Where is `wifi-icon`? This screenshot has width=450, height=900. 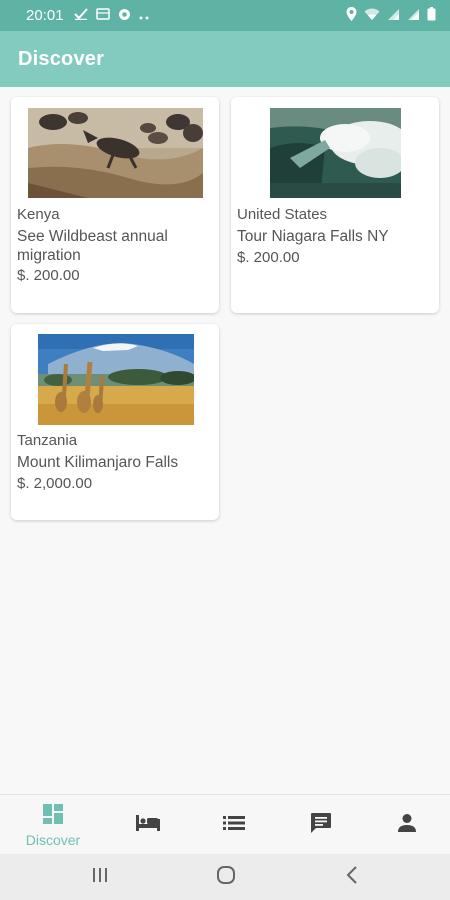
wifi-icon is located at coordinates (372, 16).